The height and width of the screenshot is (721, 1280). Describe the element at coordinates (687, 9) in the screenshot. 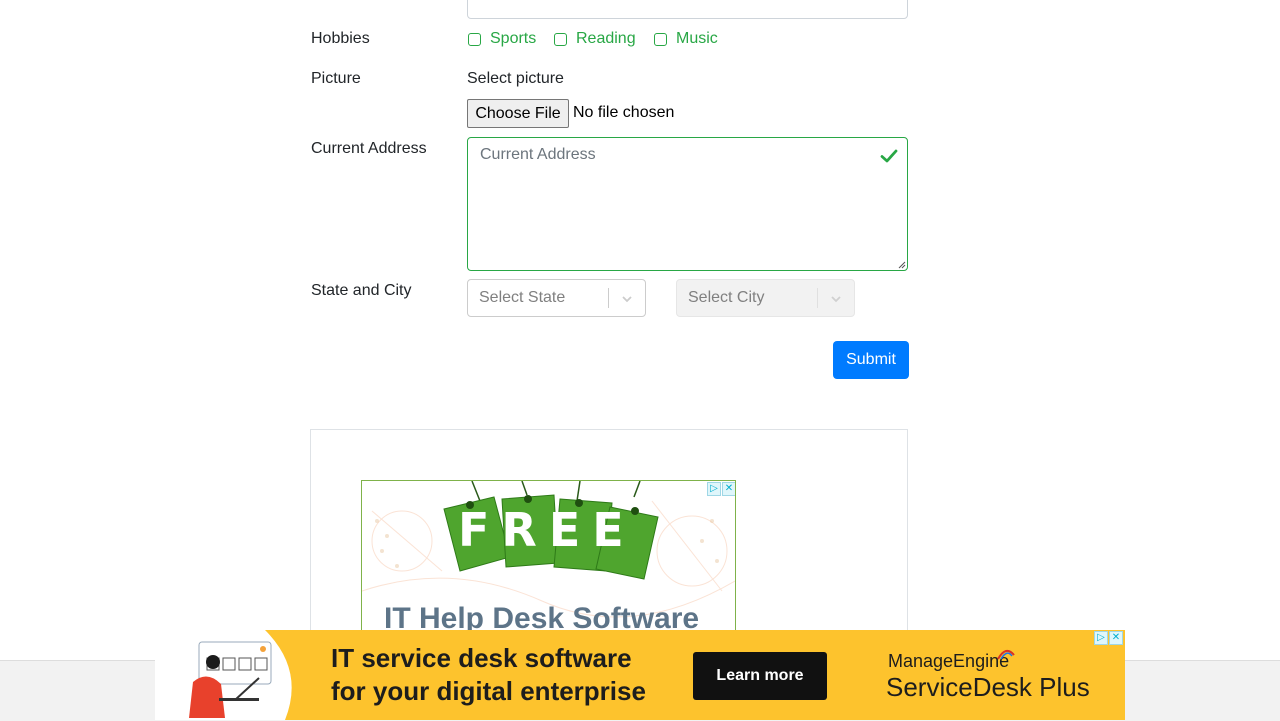

I see `previous-field-input` at that location.